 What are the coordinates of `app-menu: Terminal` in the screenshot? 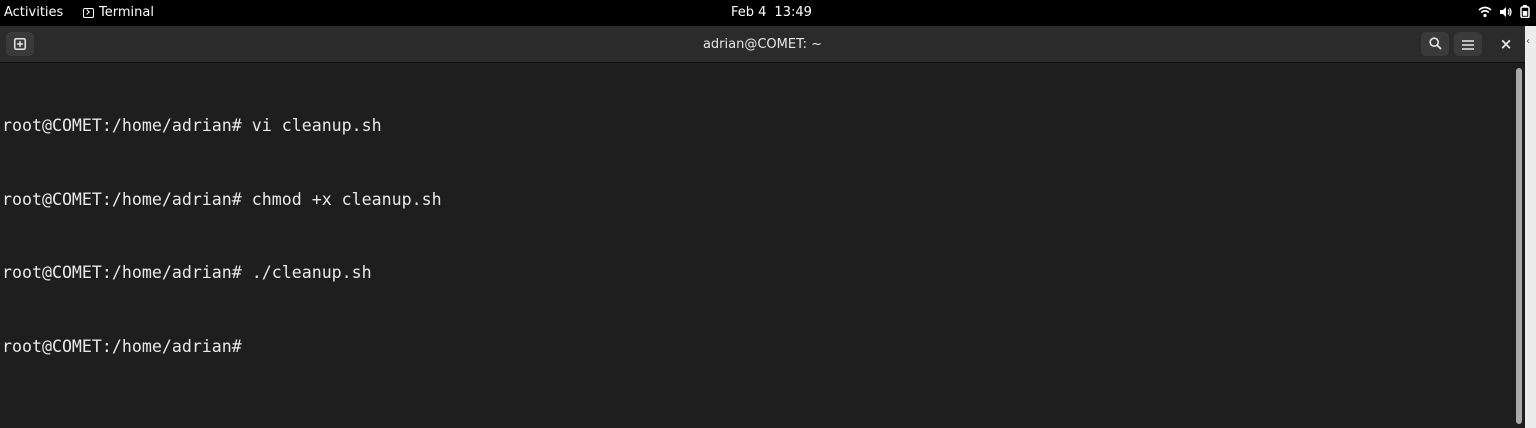 It's located at (118, 12).